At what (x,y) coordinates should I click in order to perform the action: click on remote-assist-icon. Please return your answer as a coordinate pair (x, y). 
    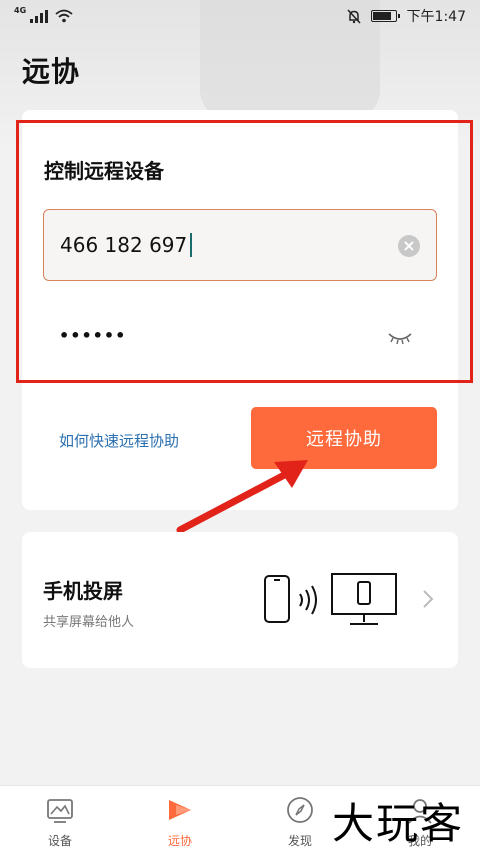
    Looking at the image, I should click on (180, 810).